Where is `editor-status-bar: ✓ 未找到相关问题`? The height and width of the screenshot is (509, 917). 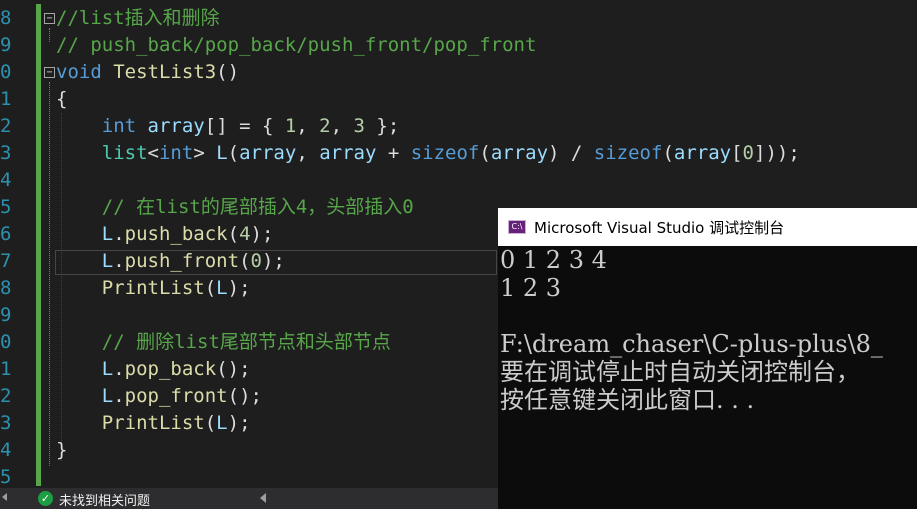
editor-status-bar: ✓ 未找到相关问题 is located at coordinates (249, 498).